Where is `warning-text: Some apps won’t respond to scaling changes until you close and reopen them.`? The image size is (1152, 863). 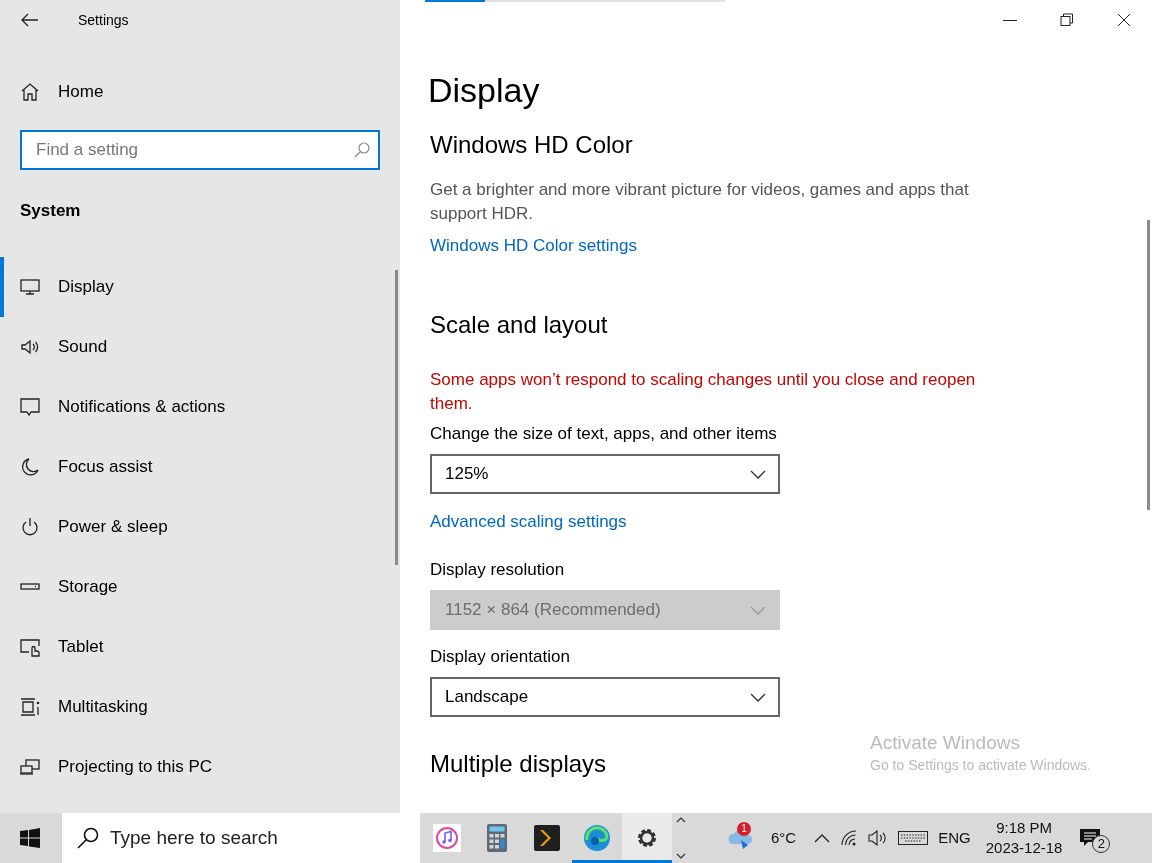
warning-text: Some apps won’t respond to scaling changes until you close and reopen them. is located at coordinates (703, 392).